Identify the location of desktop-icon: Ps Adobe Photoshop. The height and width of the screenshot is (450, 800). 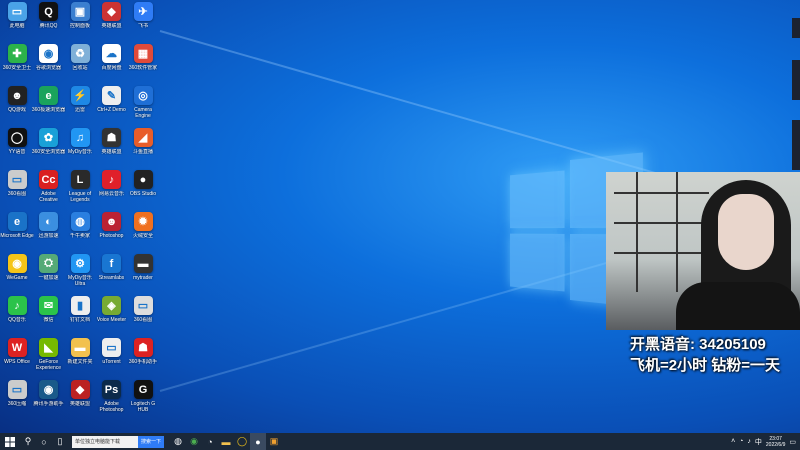
(112, 400).